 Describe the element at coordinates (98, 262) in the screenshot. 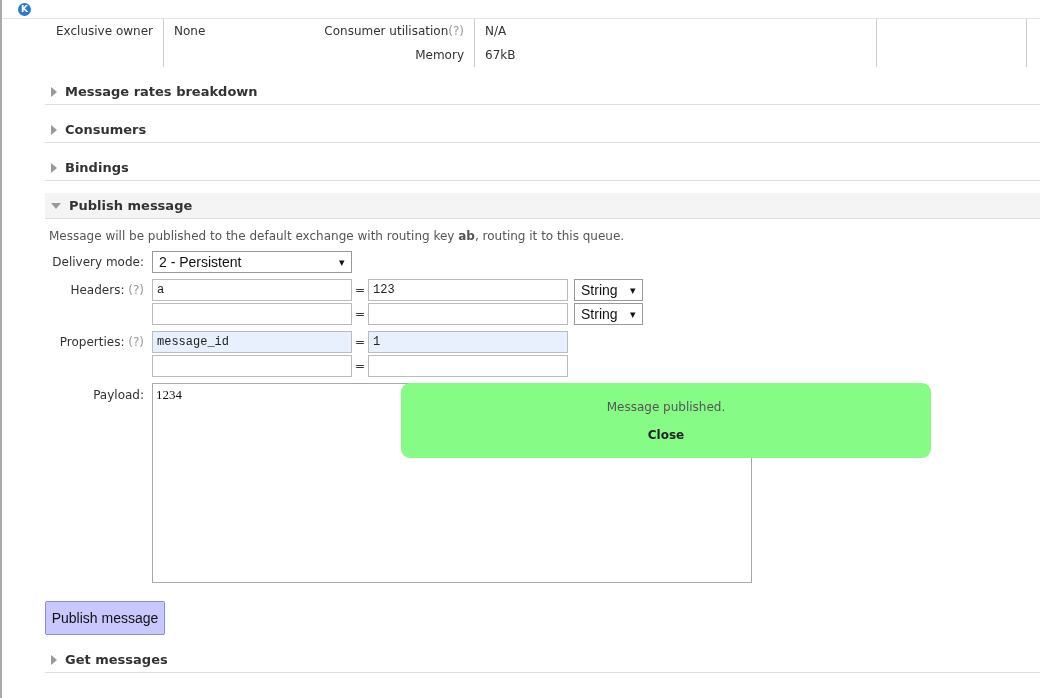

I see `field-label: Delivery mode:` at that location.